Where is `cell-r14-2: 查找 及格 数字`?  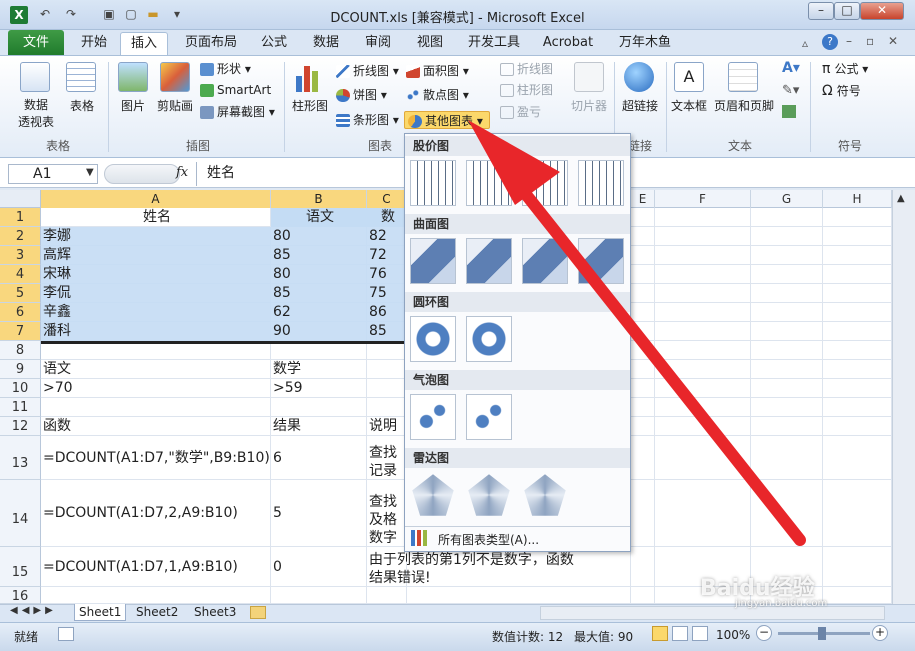
cell-r14-2: 查找 及格 数字 is located at coordinates (387, 513).